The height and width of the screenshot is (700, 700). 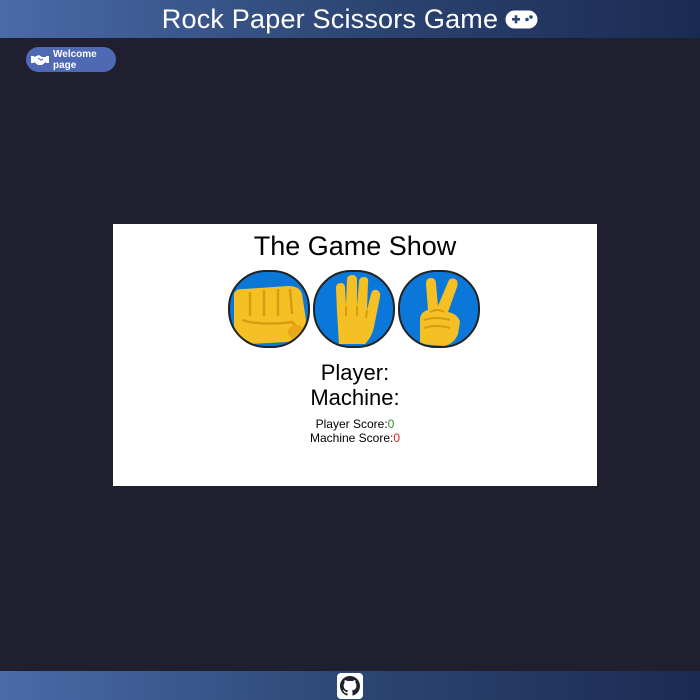 I want to click on machine-choice-label: Machine:, so click(x=355, y=397).